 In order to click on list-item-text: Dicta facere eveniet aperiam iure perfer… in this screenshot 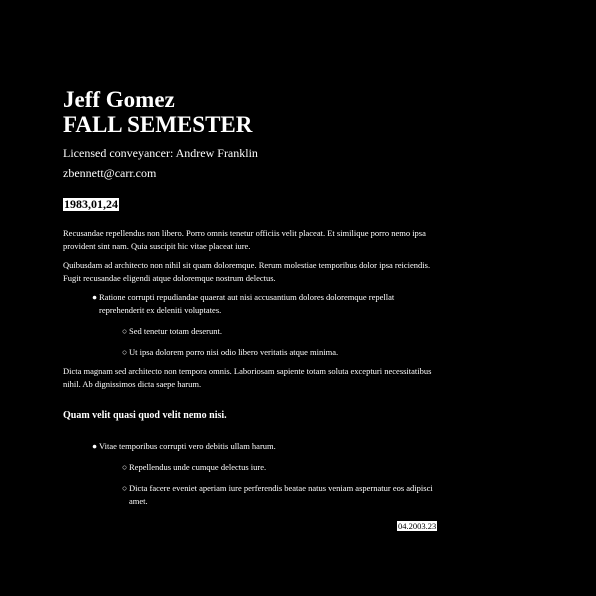, I will do `click(281, 494)`.